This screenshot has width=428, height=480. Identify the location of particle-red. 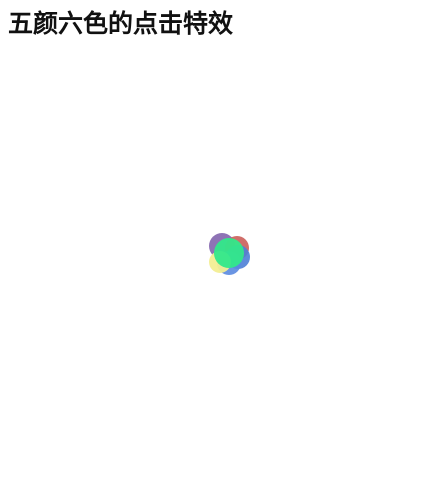
(237, 248).